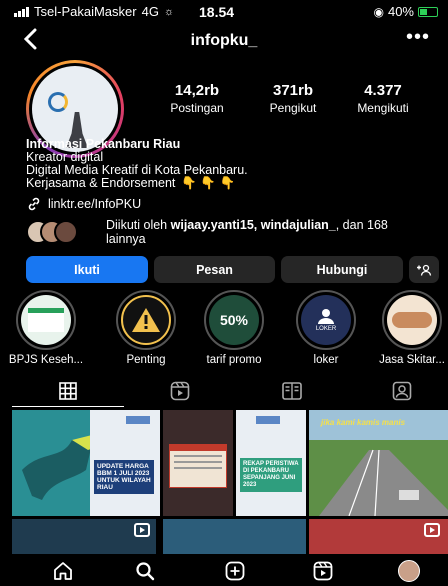 The image size is (448, 586). I want to click on status-bar: Tsel-PakaiMasker 4G ☼ 18.54 ◉ 40%, so click(224, 11).